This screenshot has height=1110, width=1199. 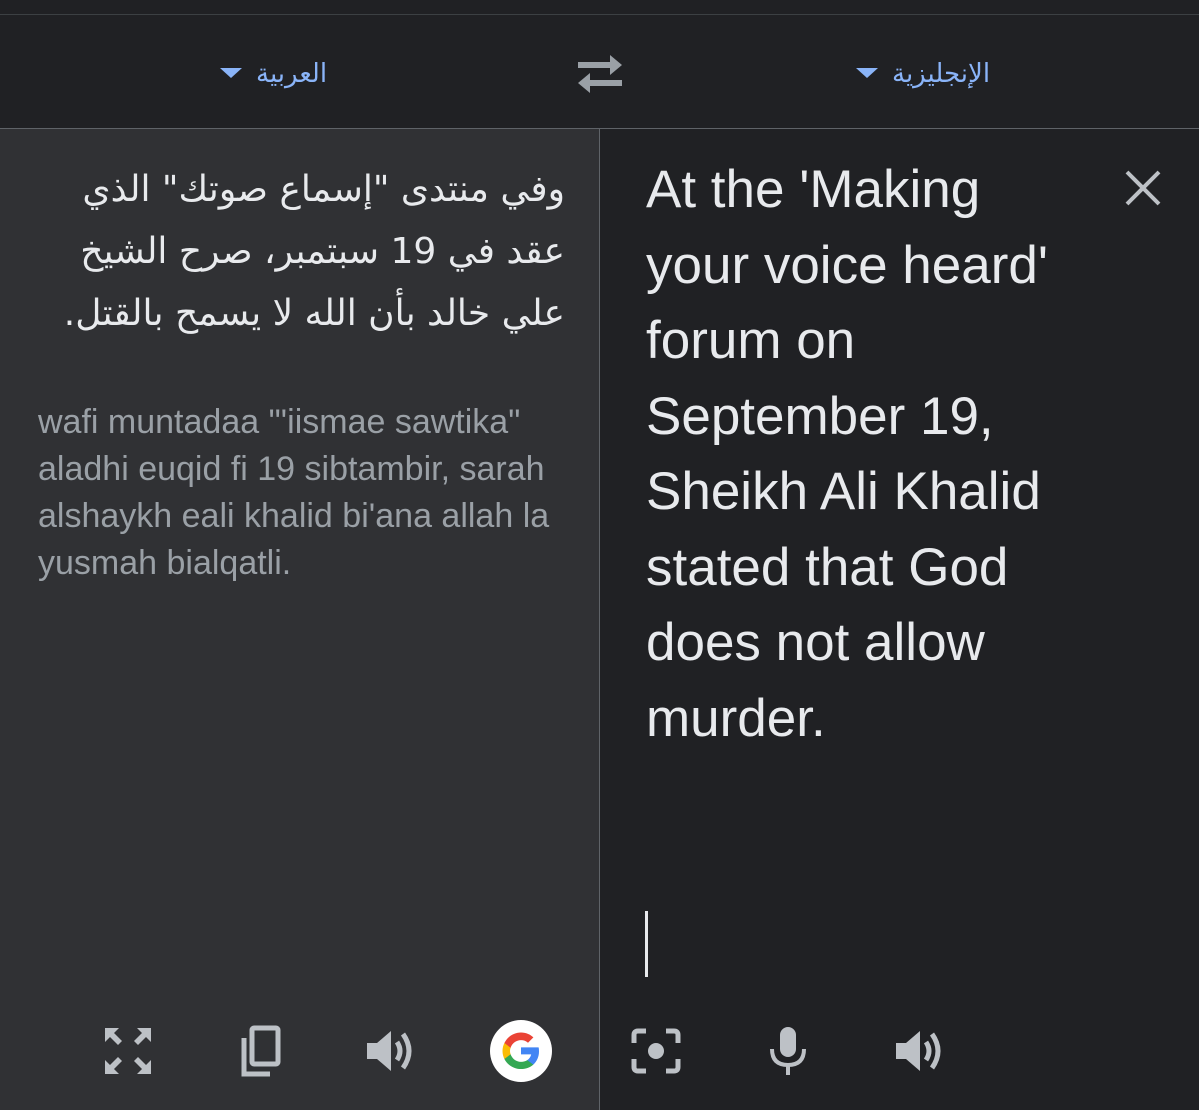 What do you see at coordinates (941, 72) in the screenshot?
I see `target-language-label: الإنجليزية` at bounding box center [941, 72].